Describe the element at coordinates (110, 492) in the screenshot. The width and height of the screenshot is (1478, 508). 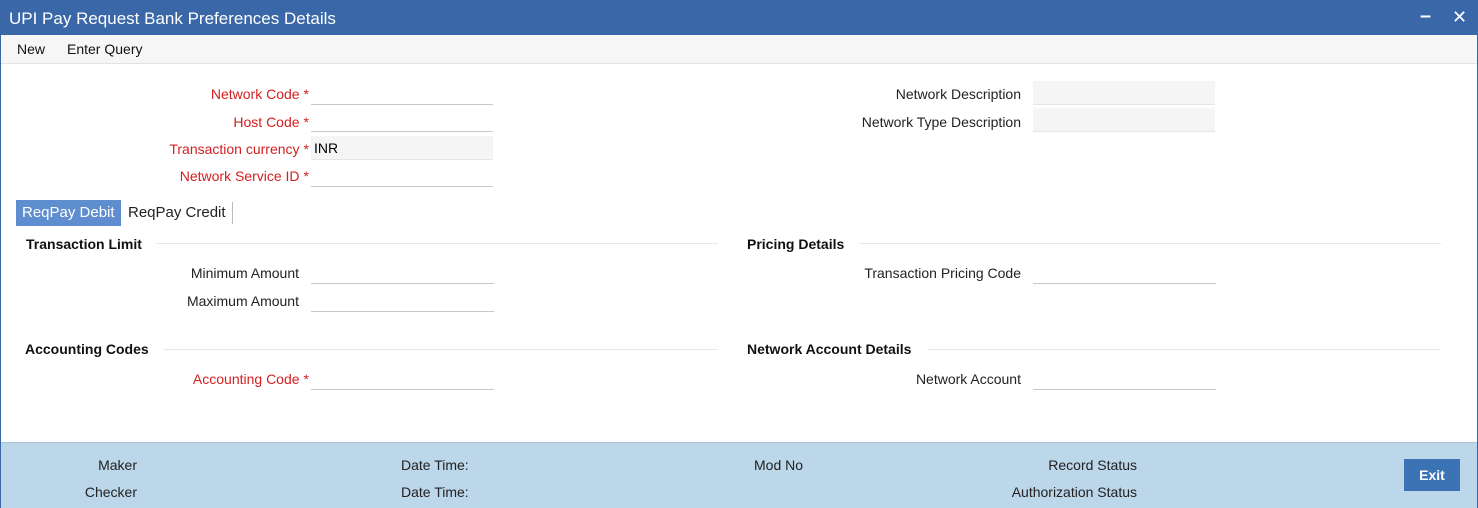
I see `checker-label: Checker` at that location.